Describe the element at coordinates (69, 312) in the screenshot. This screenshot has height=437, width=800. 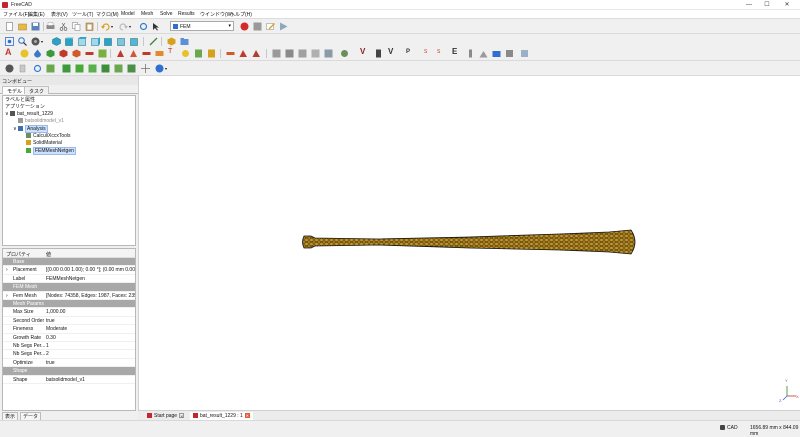
I see `property-row: Max Size 1,000.00` at that location.